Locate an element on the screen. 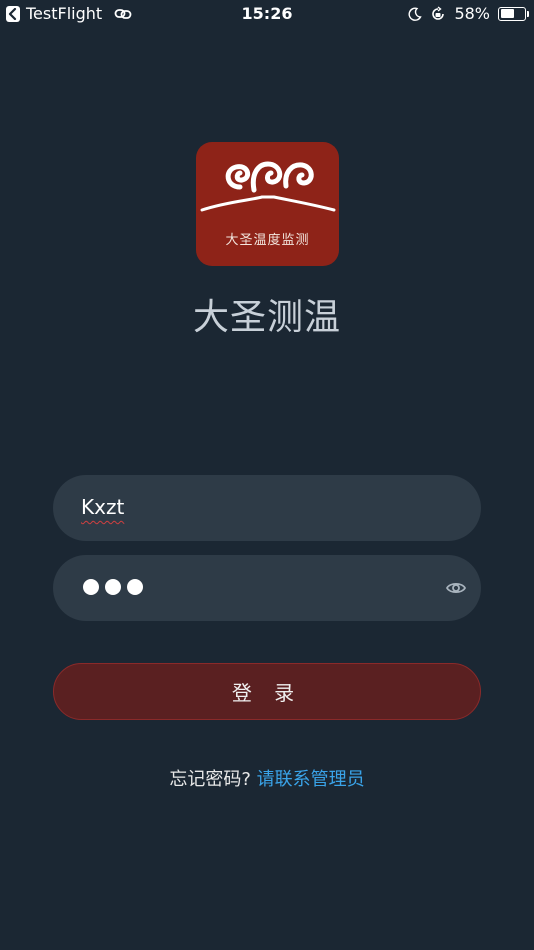  password-mask is located at coordinates (113, 587).